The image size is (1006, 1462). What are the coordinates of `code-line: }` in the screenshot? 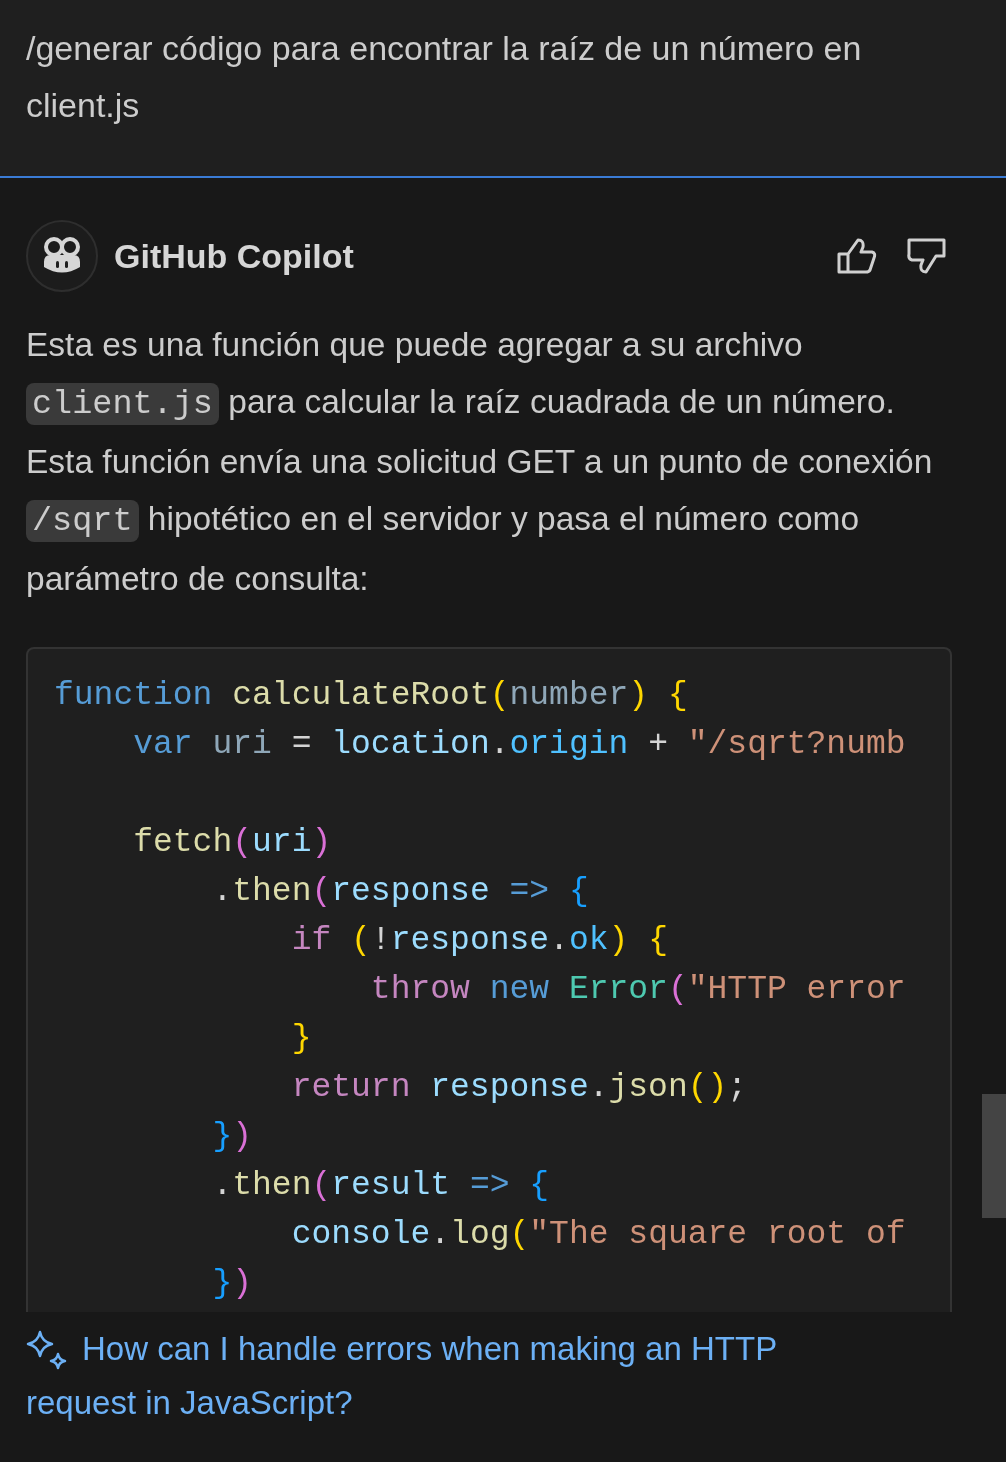 It's located at (301, 1039).